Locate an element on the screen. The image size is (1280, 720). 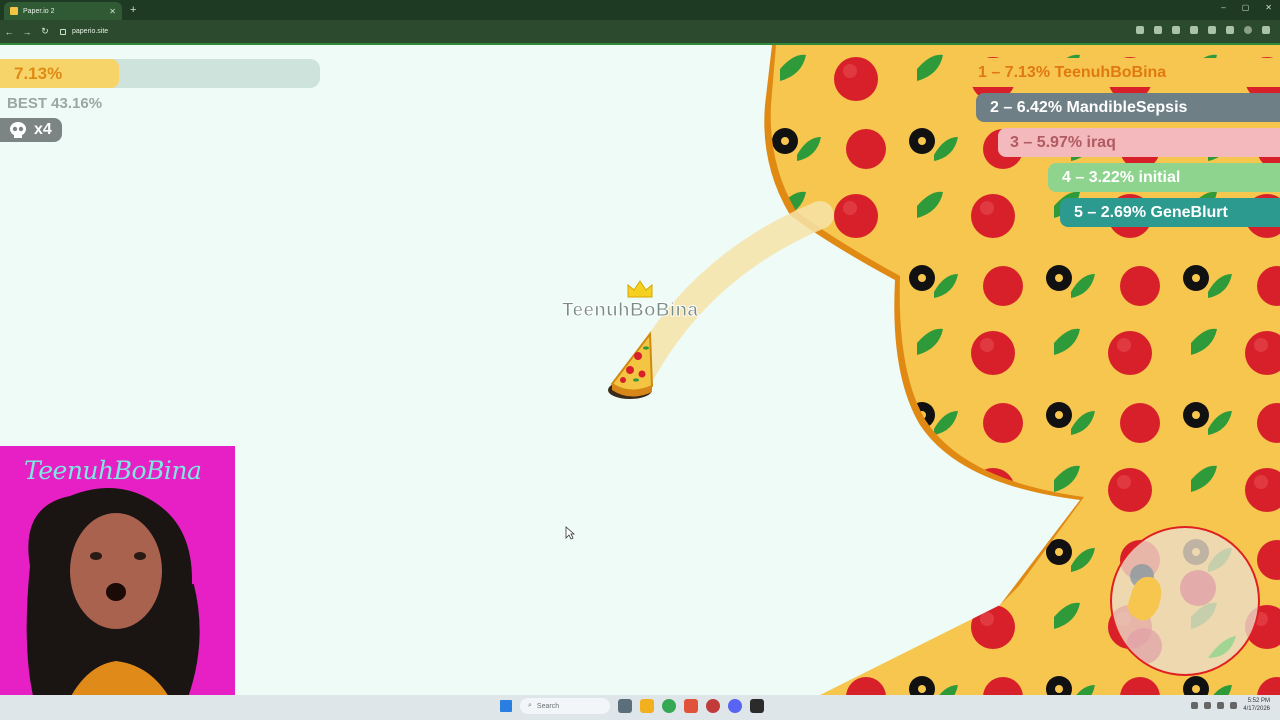
streamer-avatar is located at coordinates (113, 604).